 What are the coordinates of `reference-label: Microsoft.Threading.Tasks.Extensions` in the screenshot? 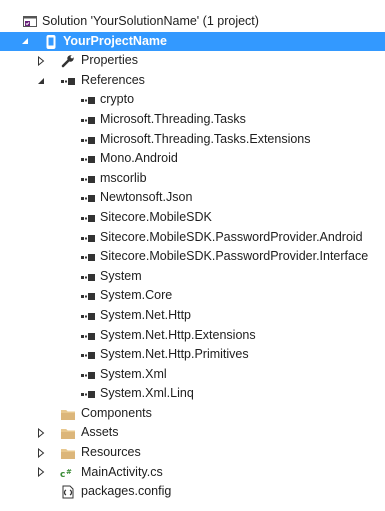 It's located at (205, 138).